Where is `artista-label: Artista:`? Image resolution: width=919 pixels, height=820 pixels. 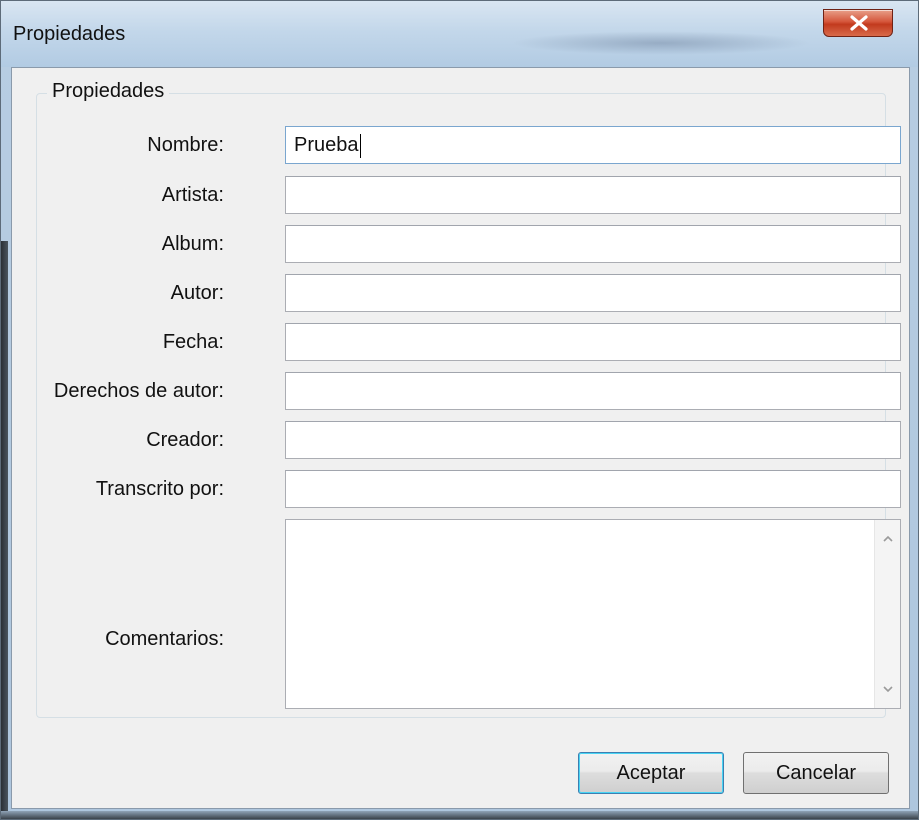
artista-label: Artista: is located at coordinates (192, 195).